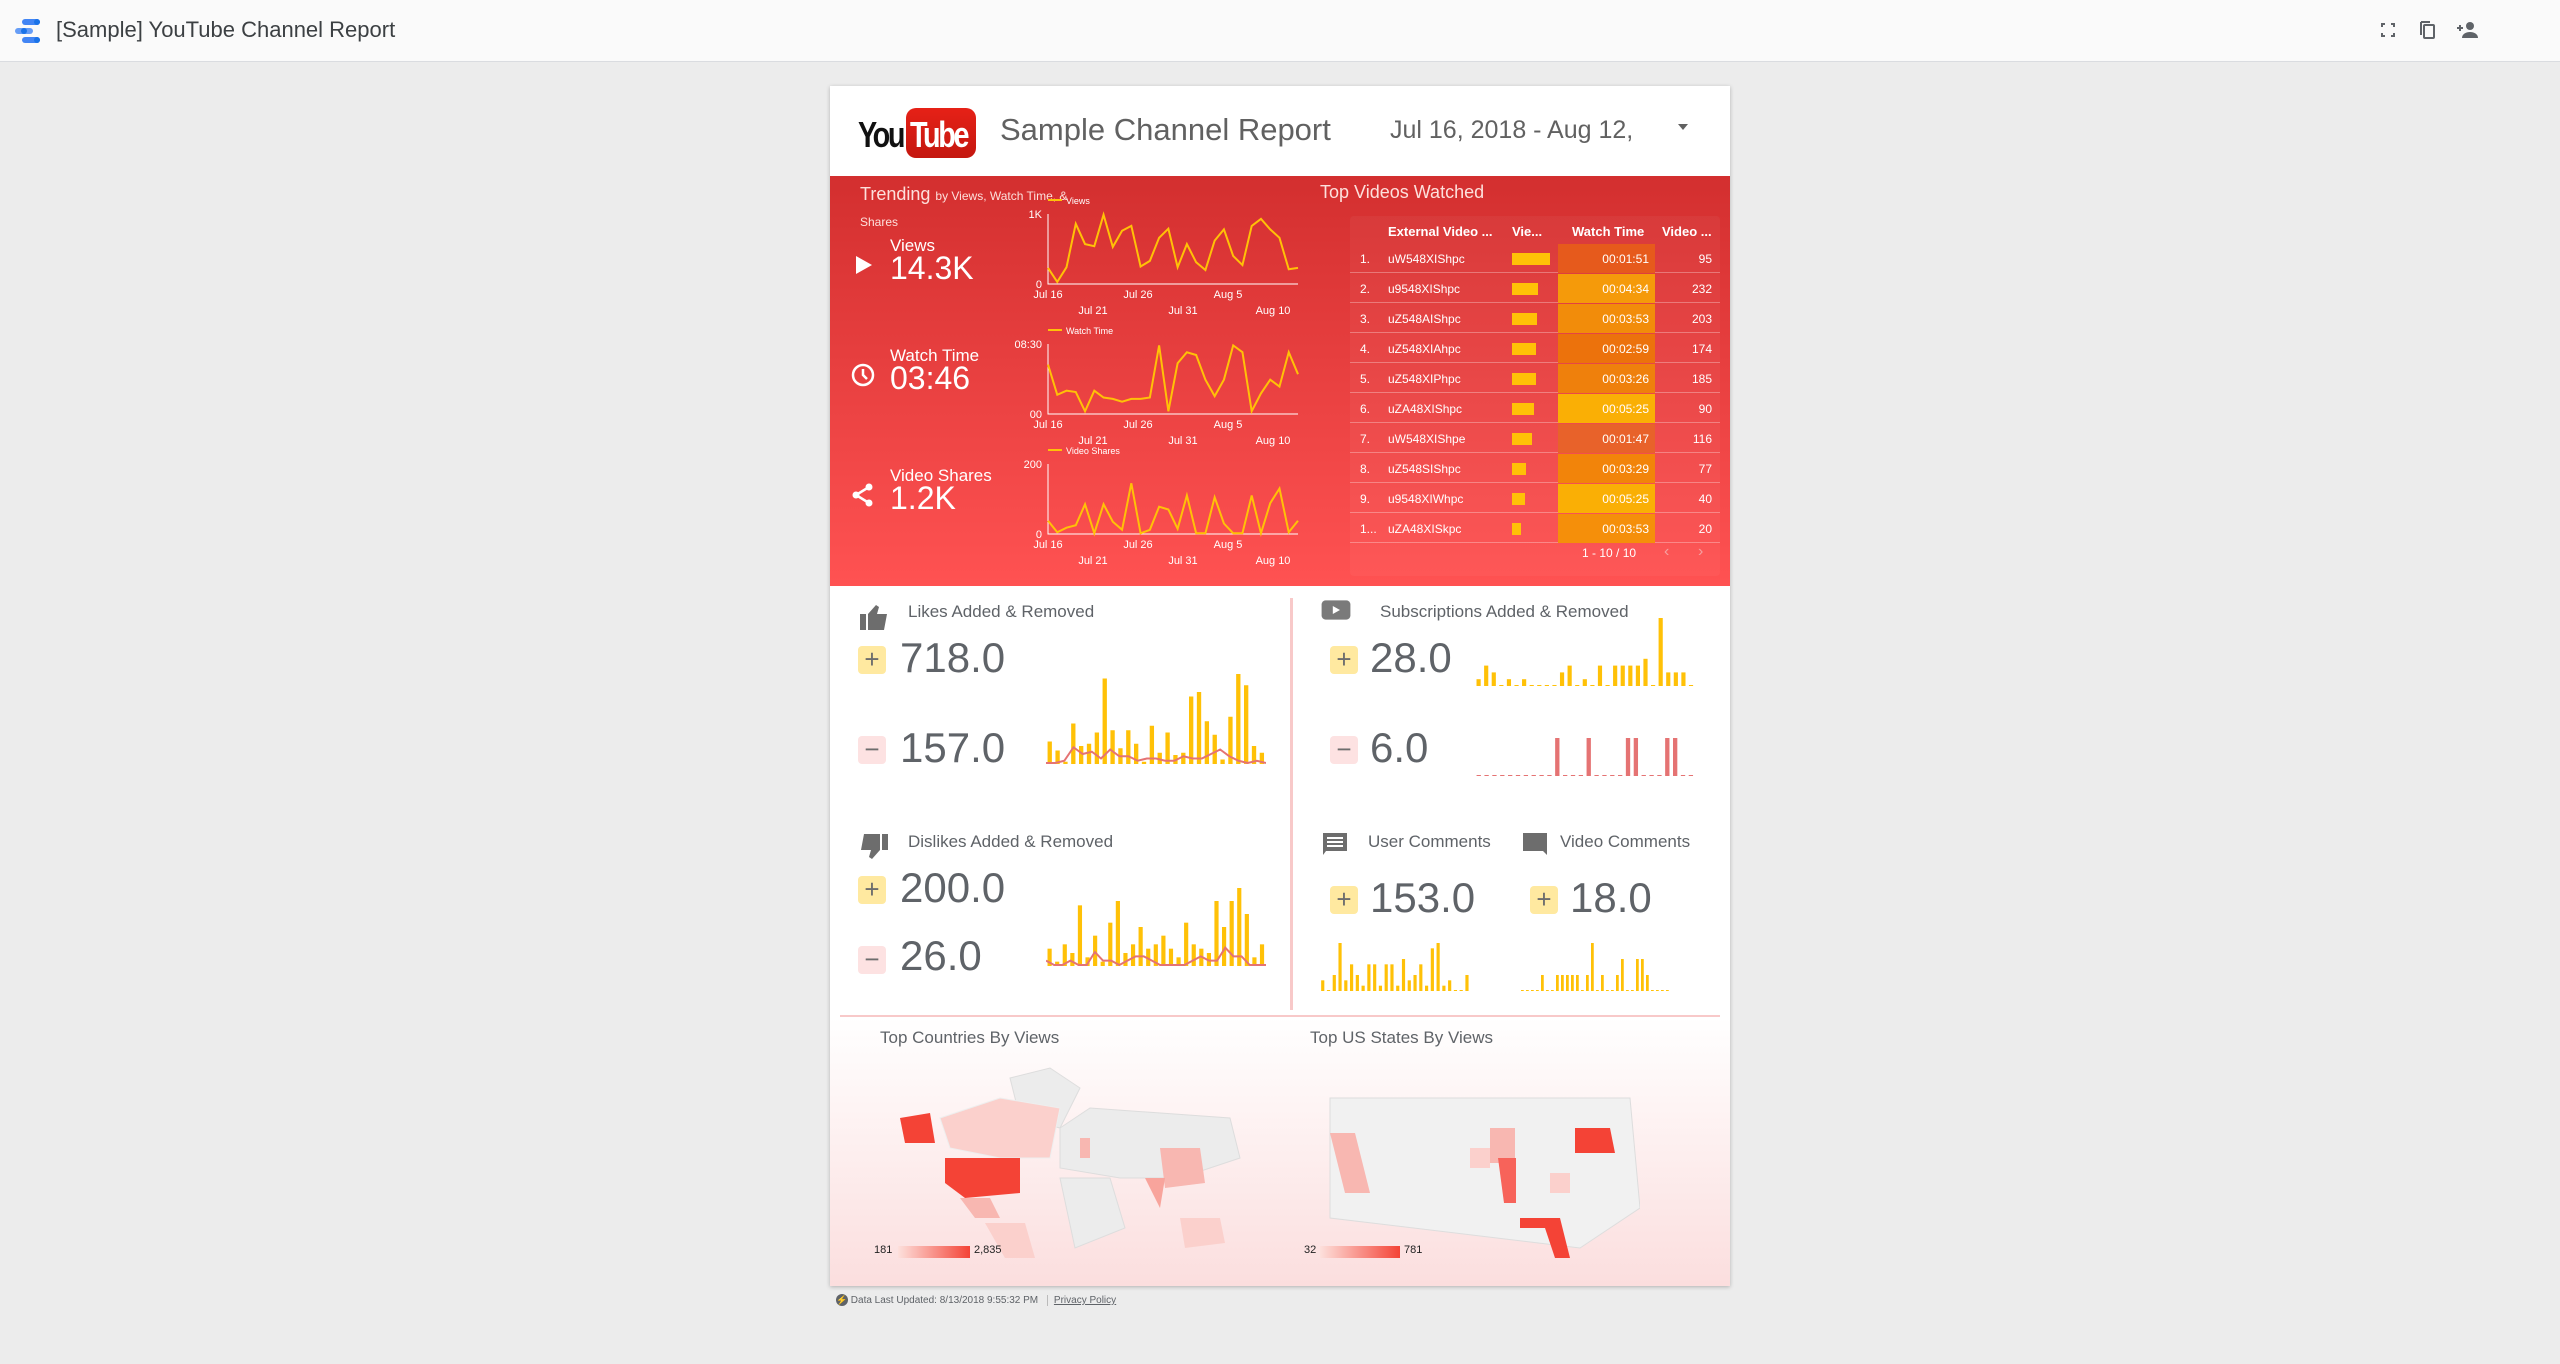 The width and height of the screenshot is (2560, 1364). Describe the element at coordinates (1310, 1250) in the screenshot. I see `legend-min: 32` at that location.